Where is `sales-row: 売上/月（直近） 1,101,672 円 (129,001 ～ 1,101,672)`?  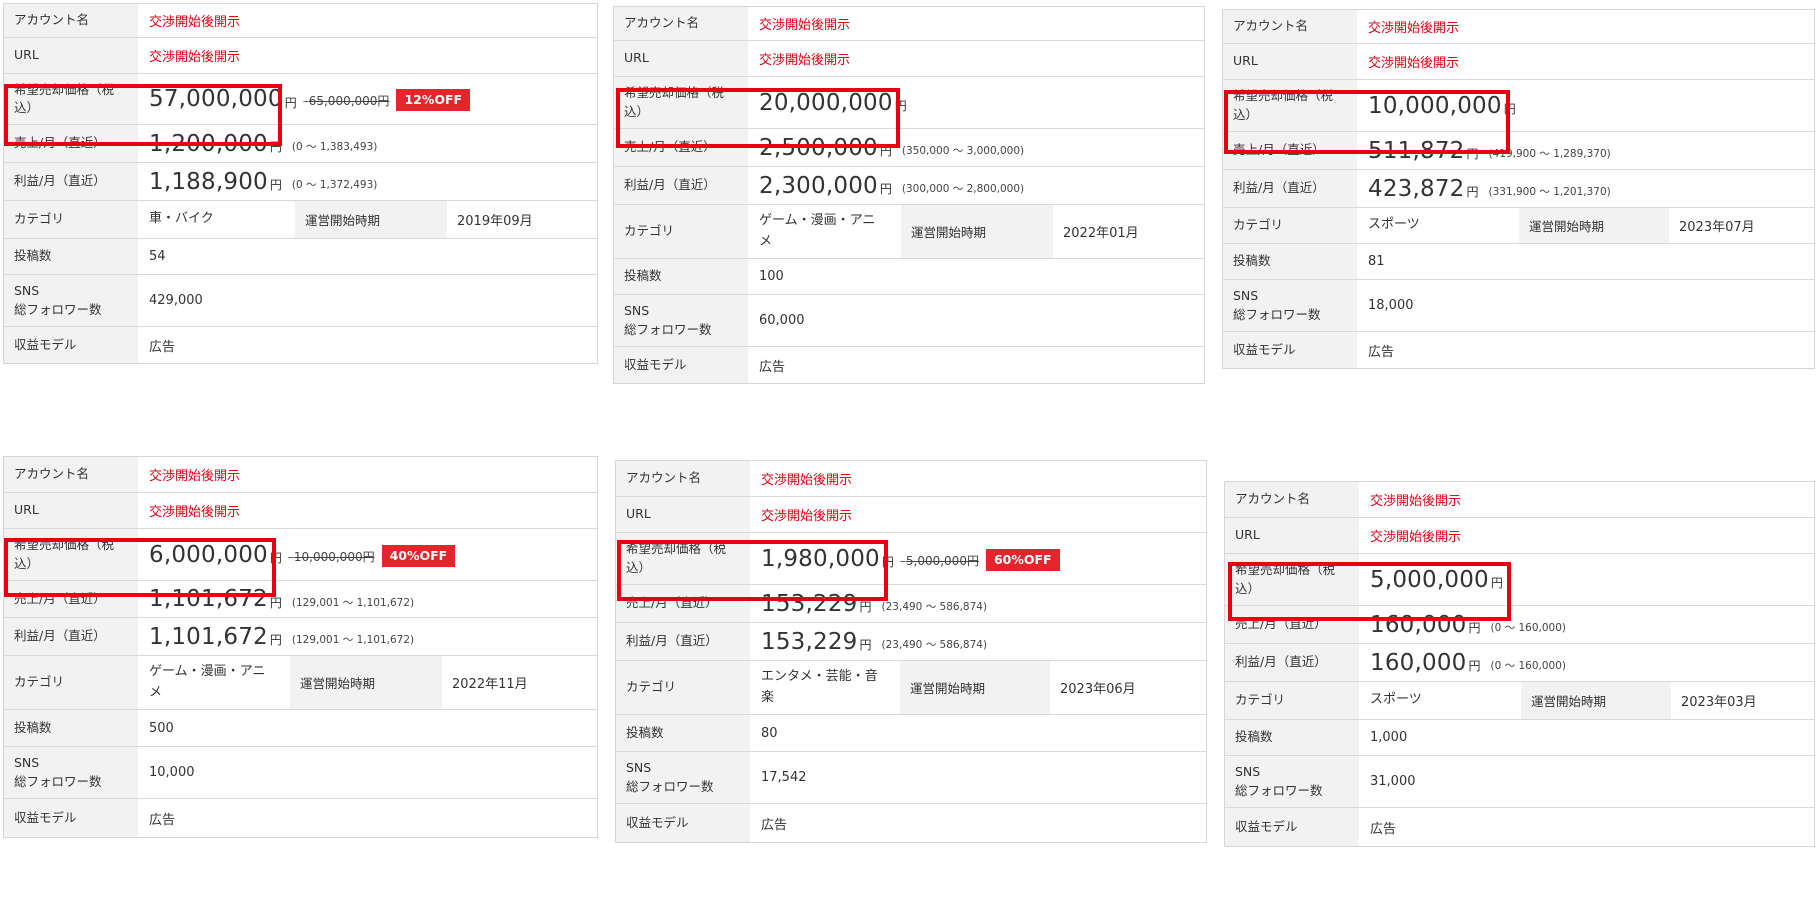 sales-row: 売上/月（直近） 1,101,672 円 (129,001 ～ 1,101,672) is located at coordinates (300, 599).